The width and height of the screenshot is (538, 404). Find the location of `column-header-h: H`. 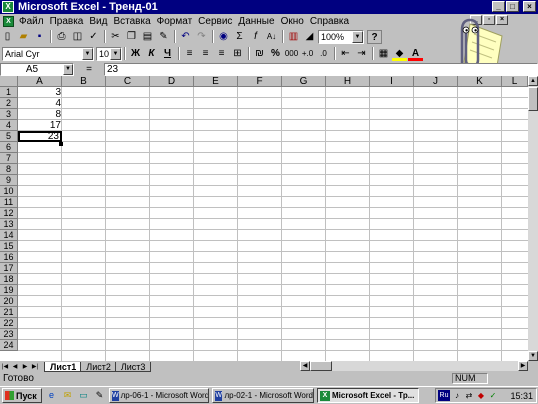

column-header-h: H is located at coordinates (348, 81).